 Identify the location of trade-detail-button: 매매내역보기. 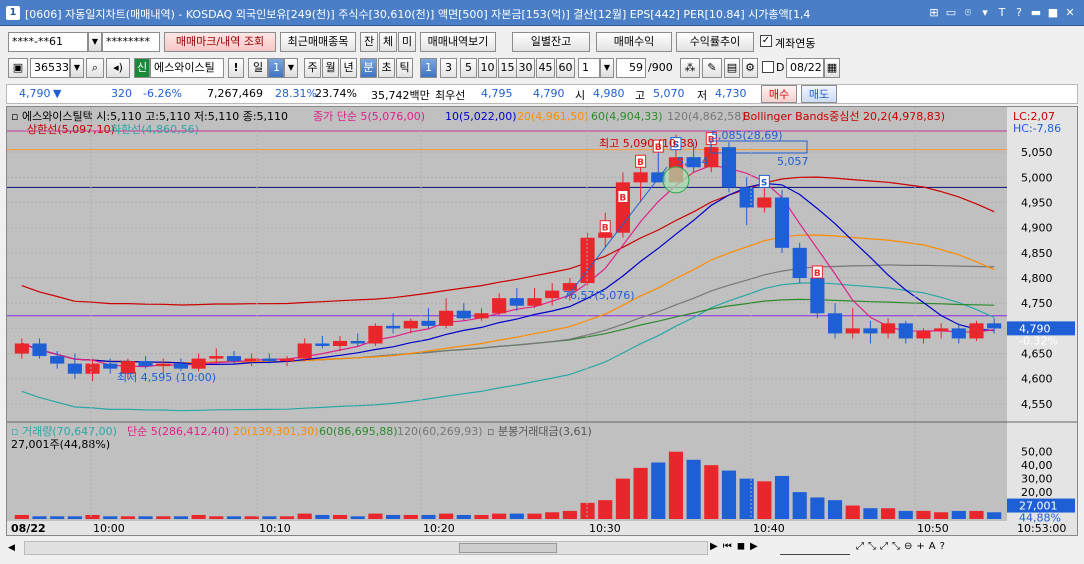
(458, 42).